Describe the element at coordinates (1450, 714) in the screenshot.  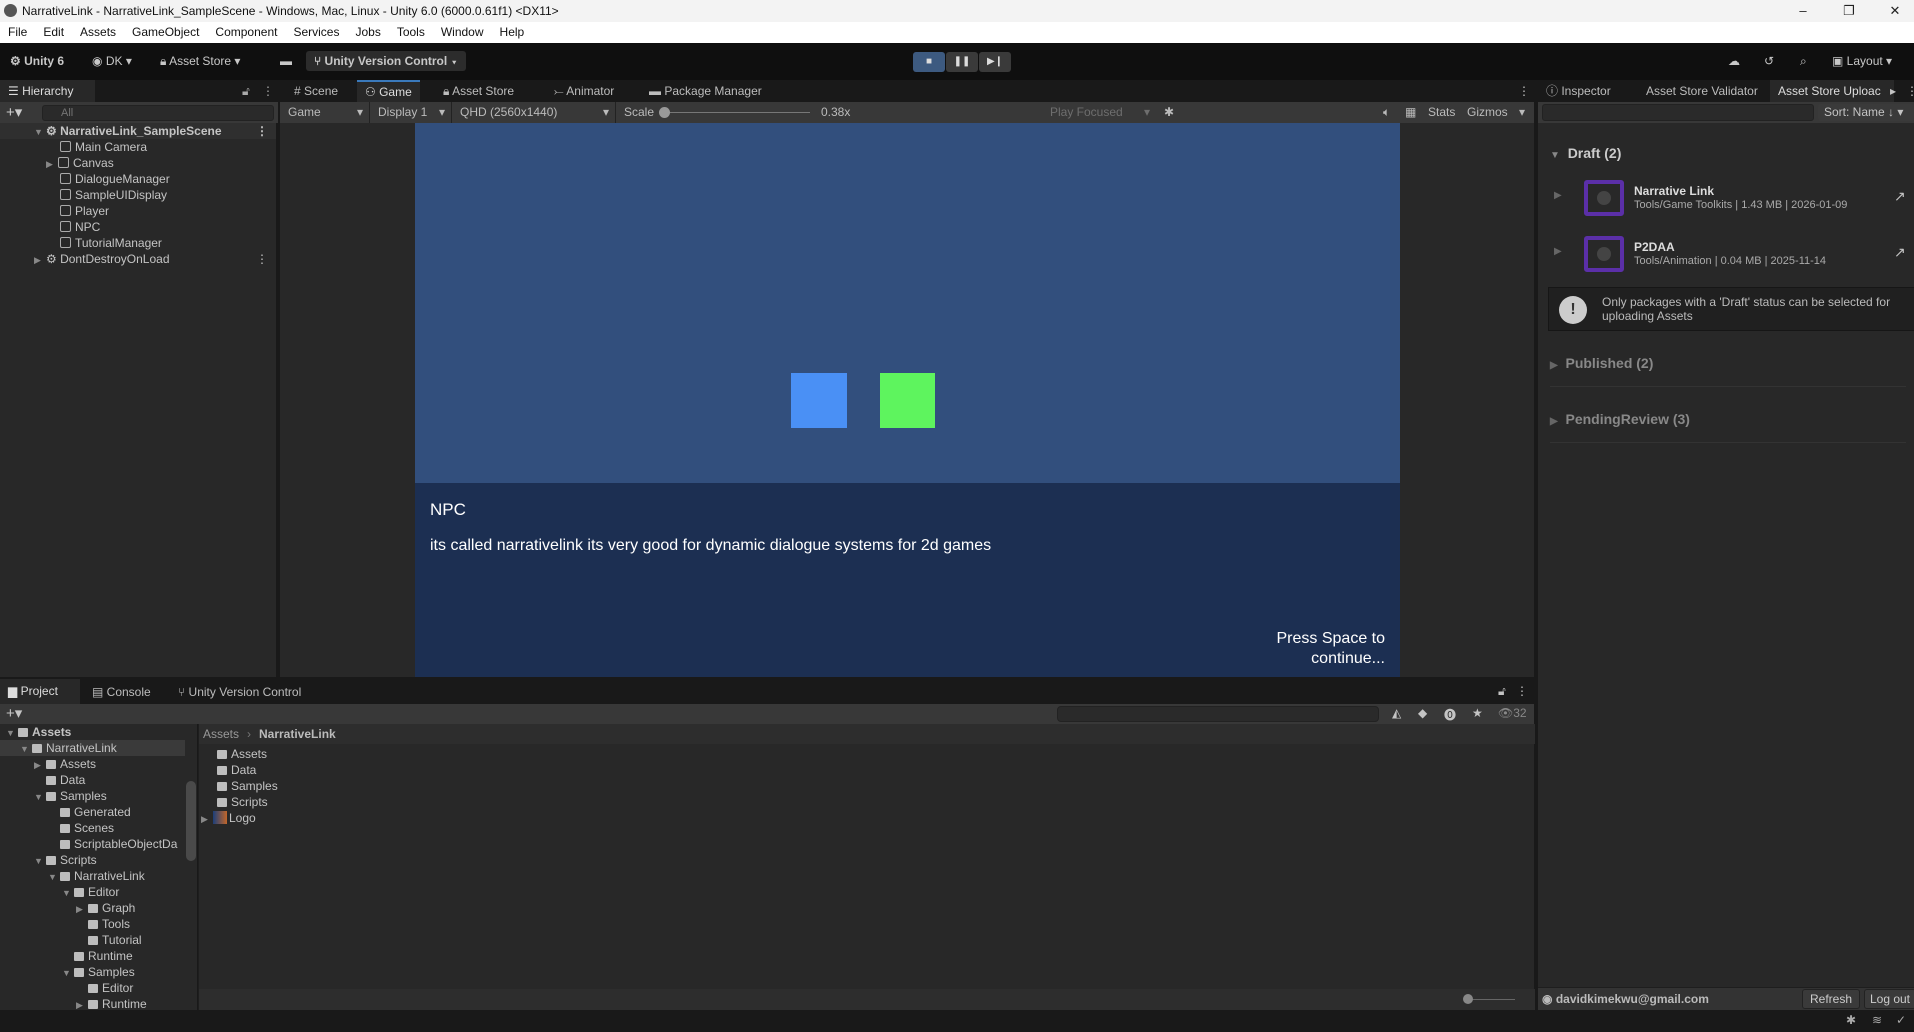
I see `log-icon: ⓿` at that location.